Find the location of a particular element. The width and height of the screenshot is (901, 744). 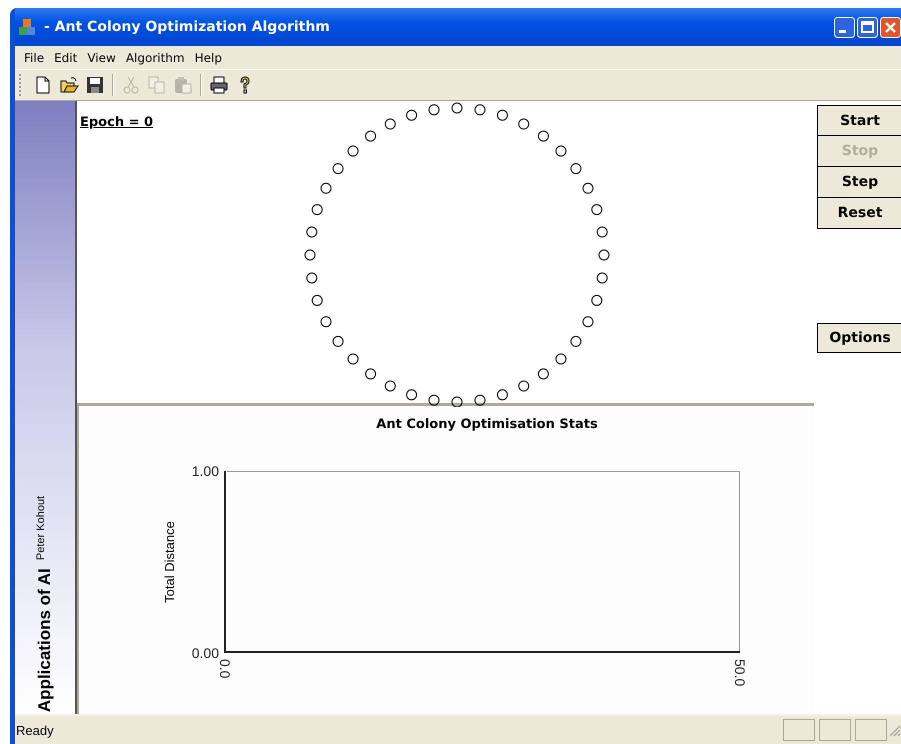

chart-title: Ant Colony Optimisation Stats is located at coordinates (487, 424).